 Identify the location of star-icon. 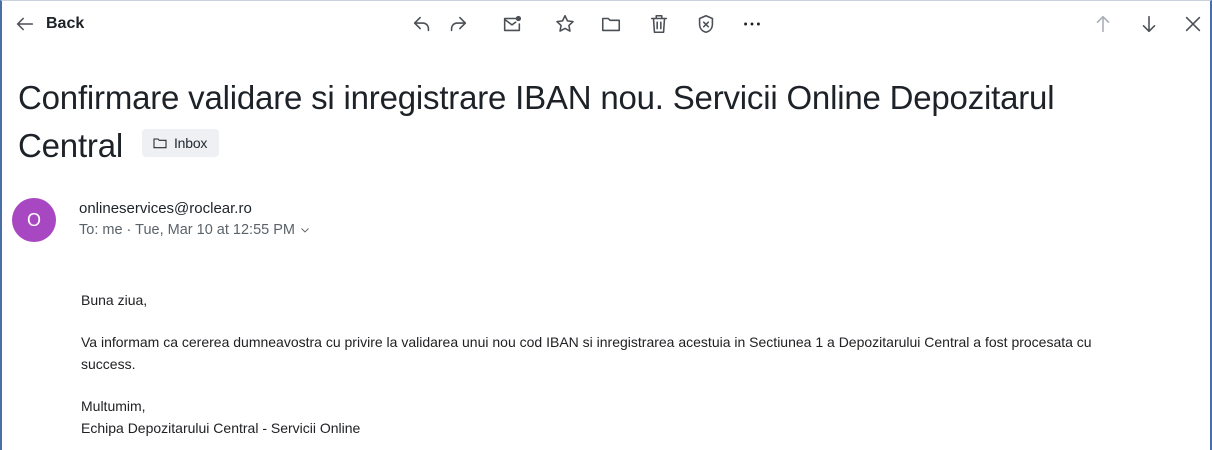
(565, 23).